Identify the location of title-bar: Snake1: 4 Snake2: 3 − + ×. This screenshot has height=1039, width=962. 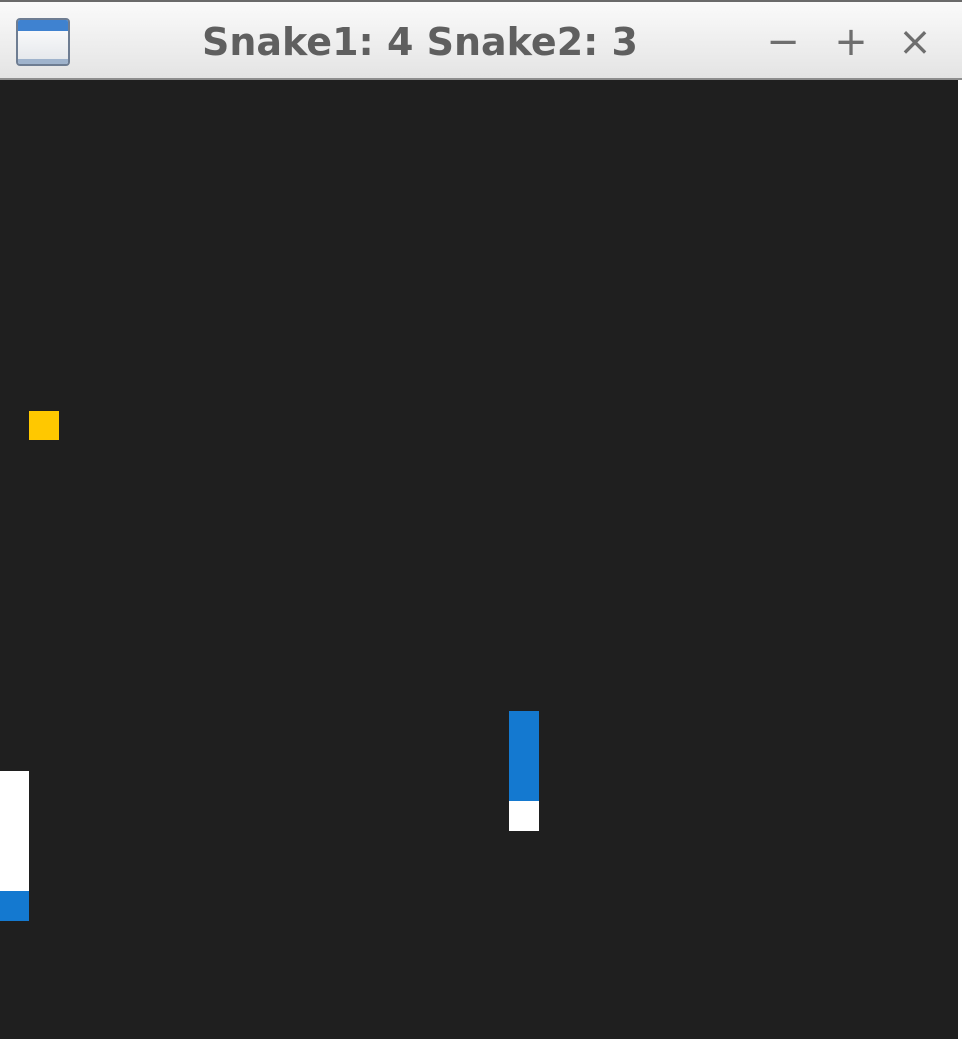
(481, 40).